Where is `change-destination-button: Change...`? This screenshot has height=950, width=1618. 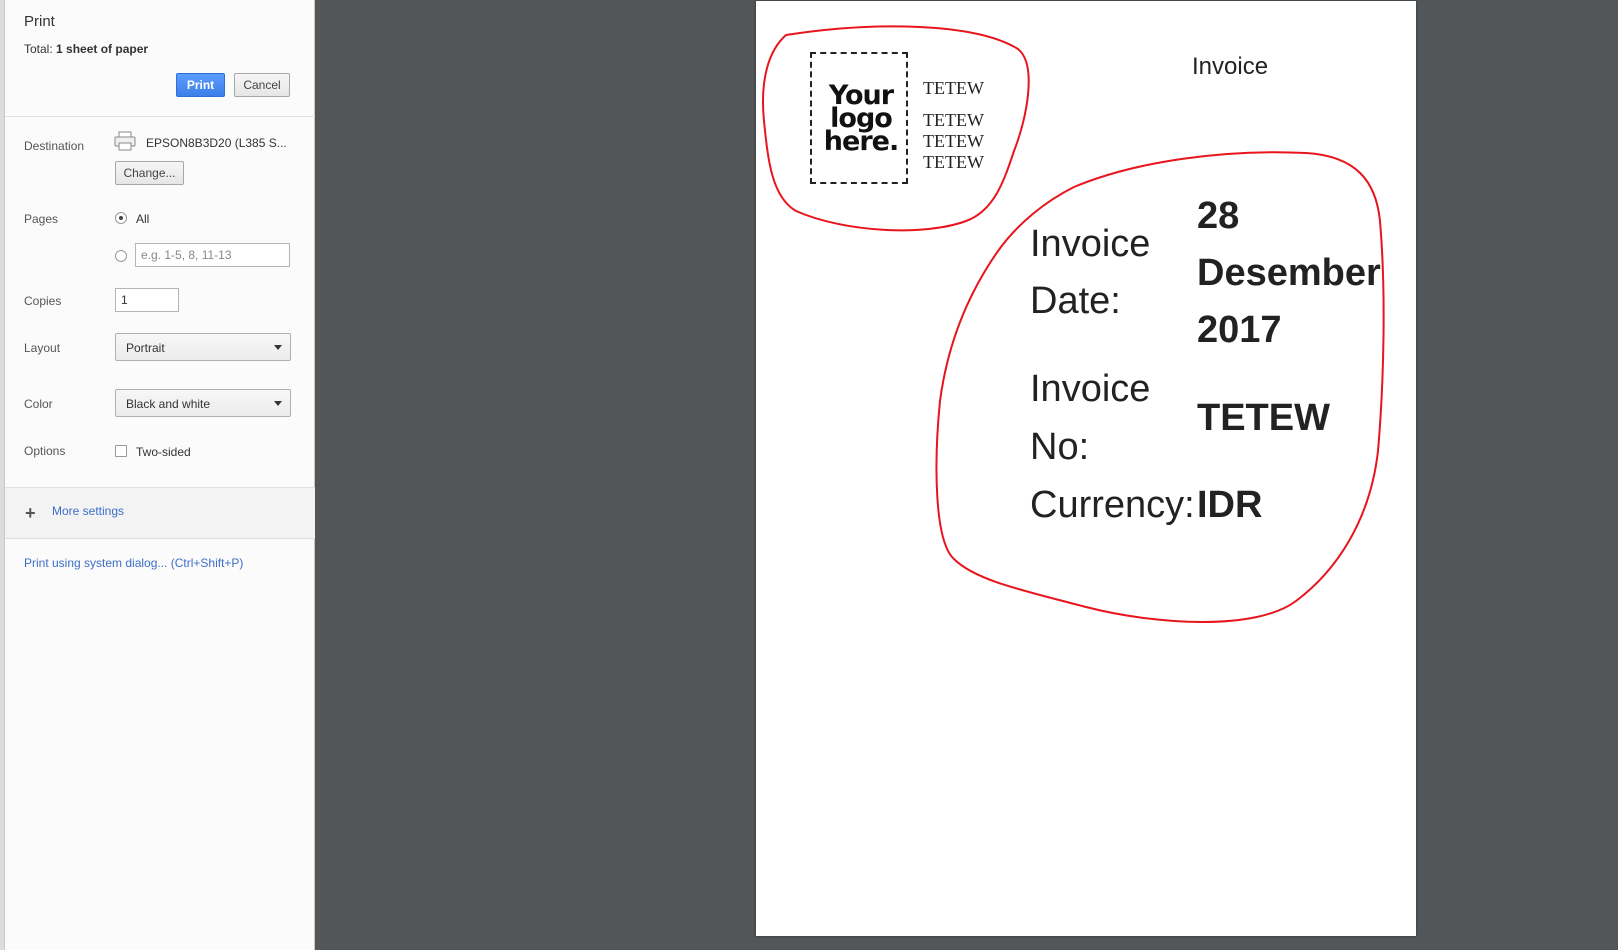
change-destination-button: Change... is located at coordinates (149, 173).